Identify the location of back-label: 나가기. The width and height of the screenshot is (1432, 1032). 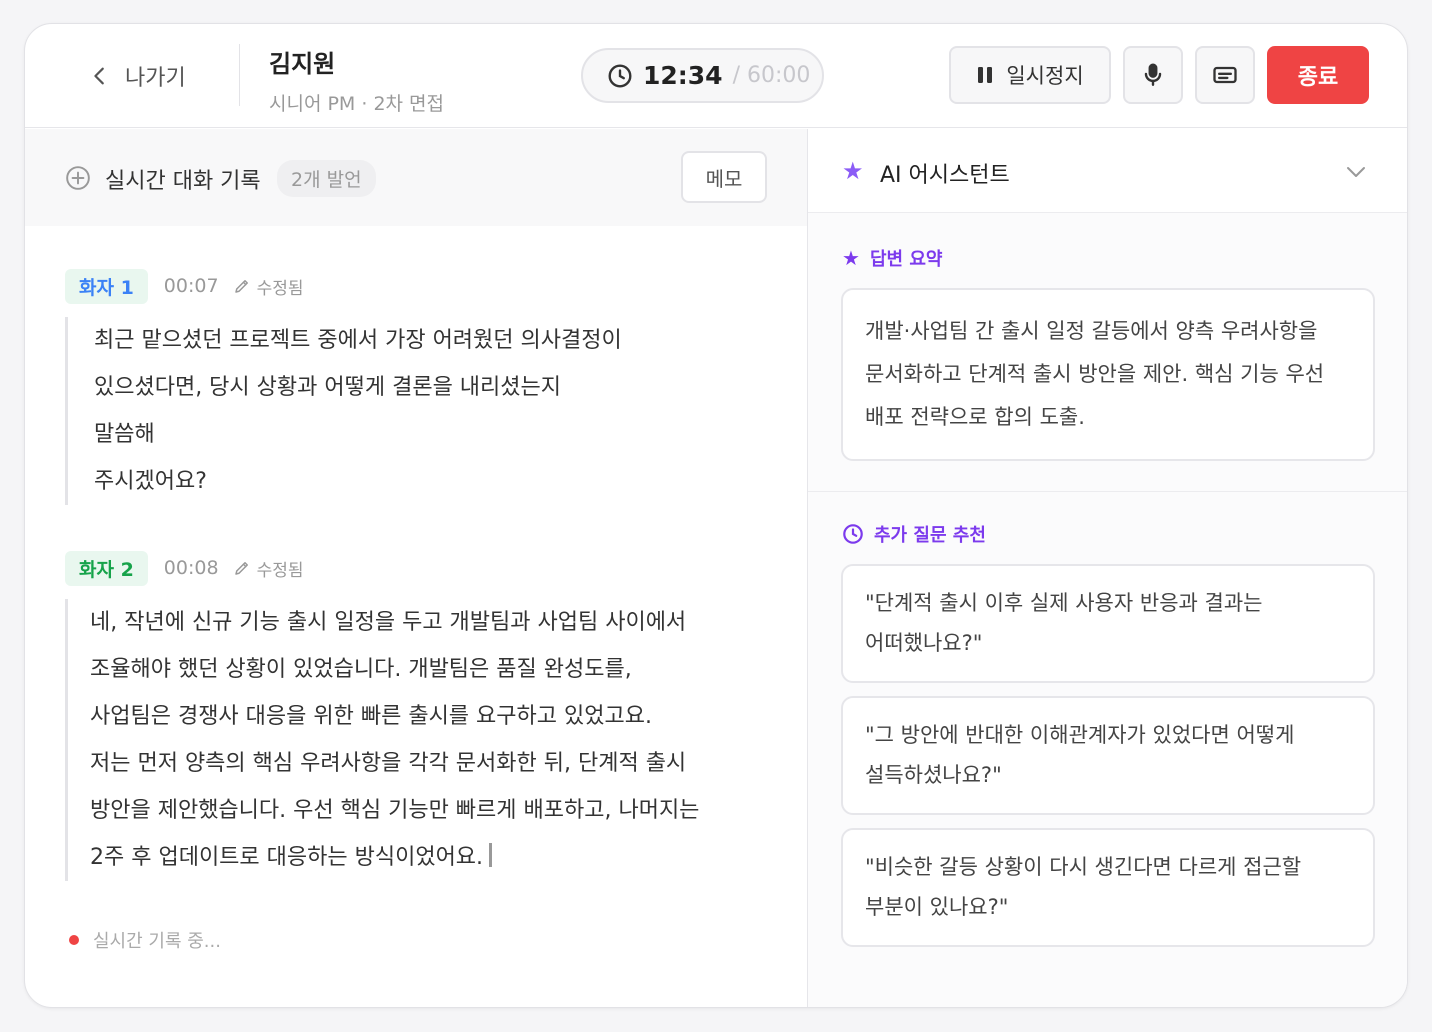
(155, 78).